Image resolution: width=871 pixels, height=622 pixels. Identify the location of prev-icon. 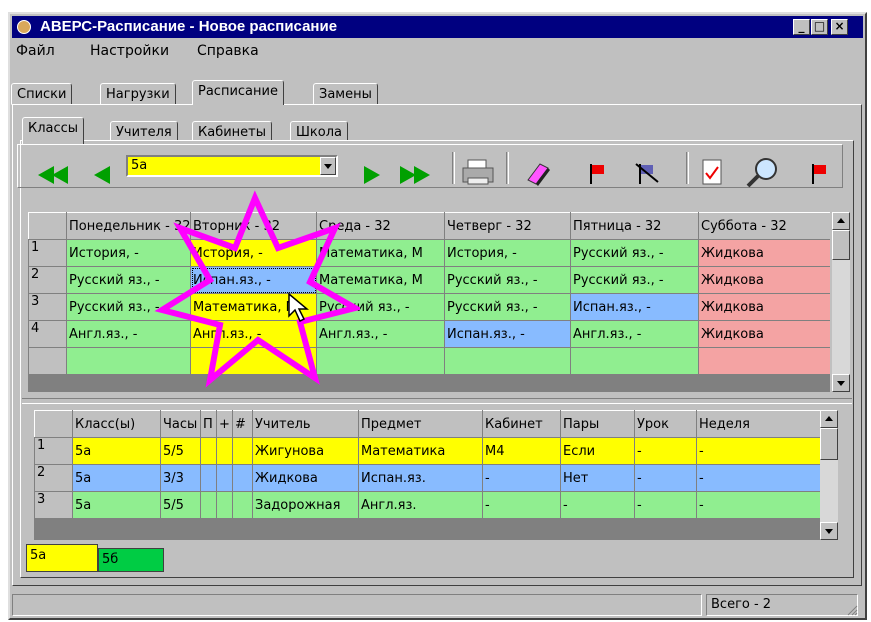
(104, 175).